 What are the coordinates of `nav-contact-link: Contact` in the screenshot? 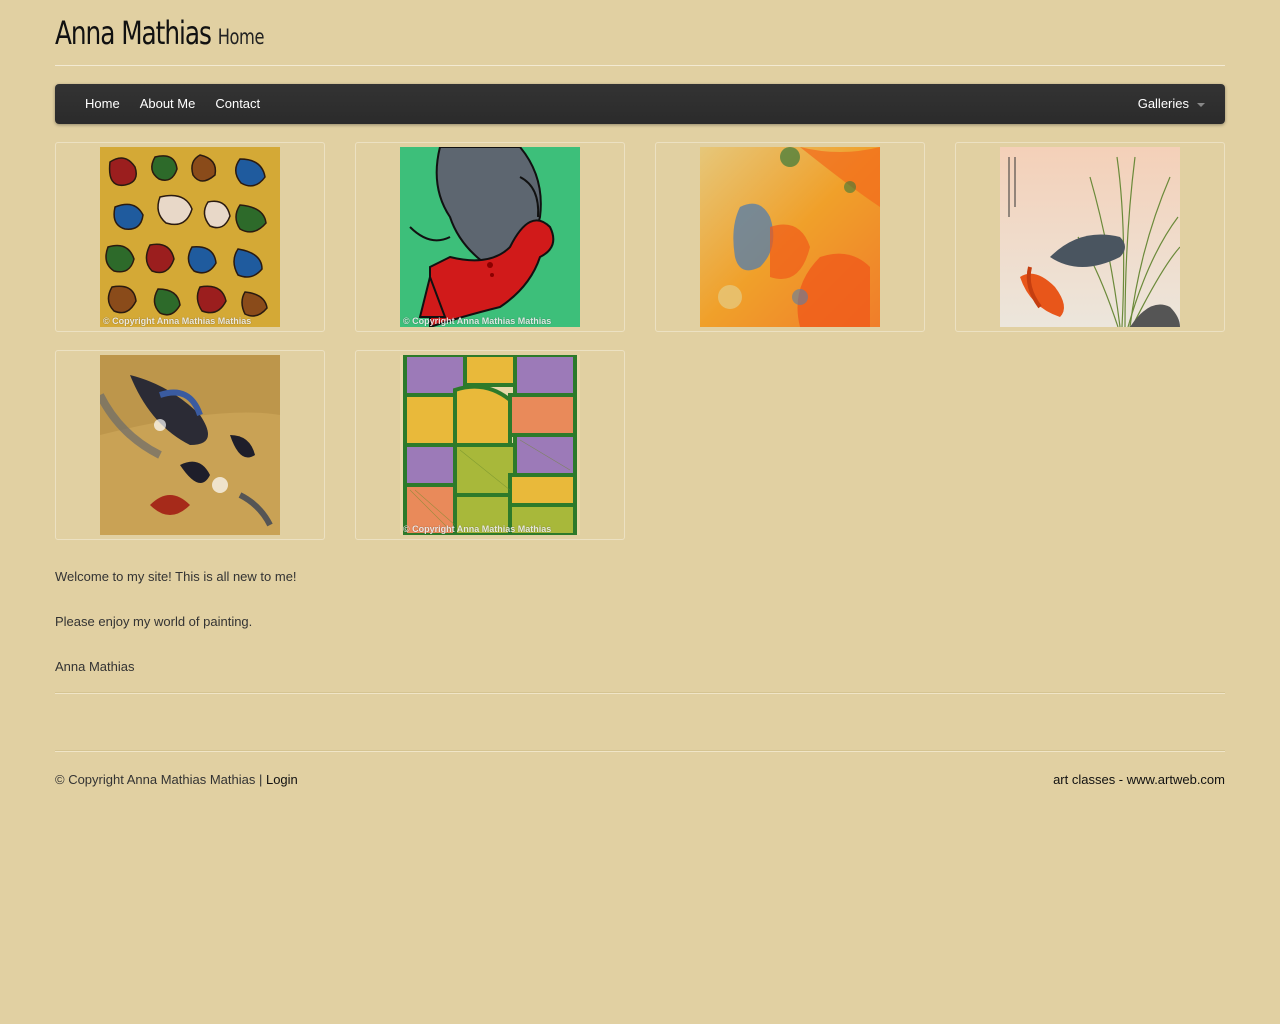 It's located at (237, 104).